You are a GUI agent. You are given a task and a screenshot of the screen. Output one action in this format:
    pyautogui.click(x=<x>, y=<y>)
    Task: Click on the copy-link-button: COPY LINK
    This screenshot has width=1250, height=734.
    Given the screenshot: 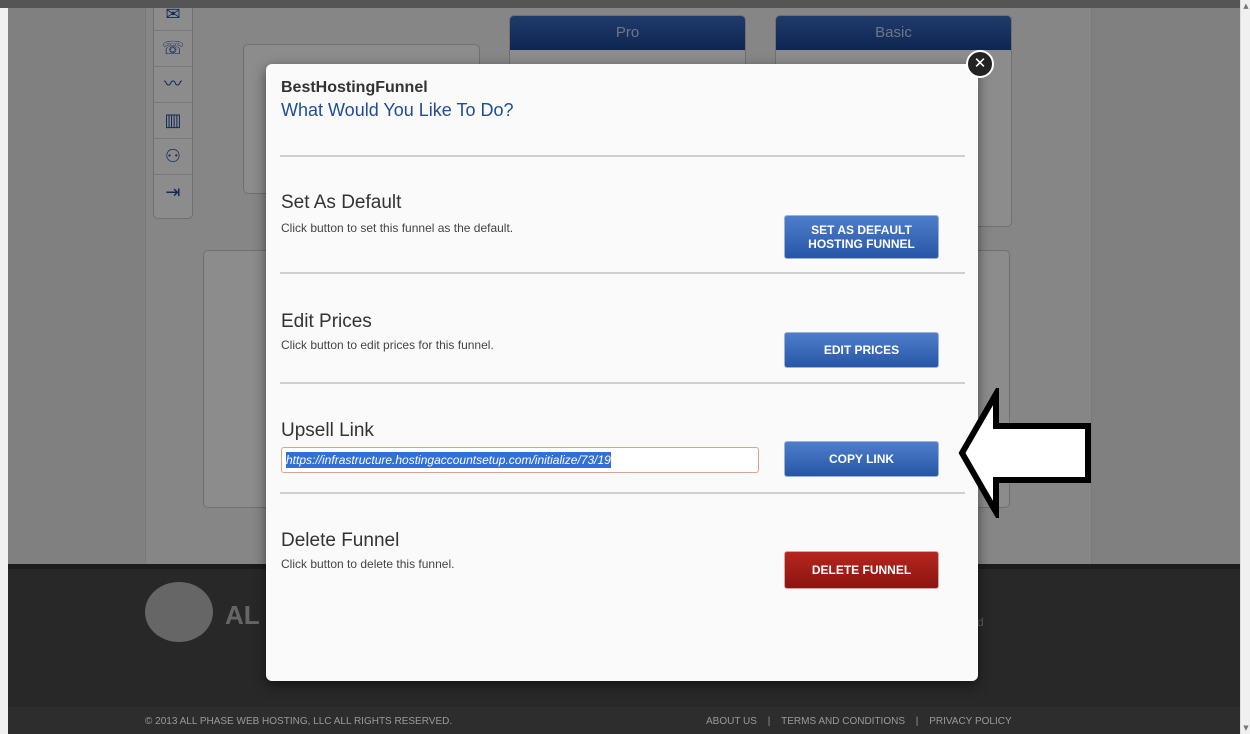 What is the action you would take?
    pyautogui.click(x=861, y=459)
    